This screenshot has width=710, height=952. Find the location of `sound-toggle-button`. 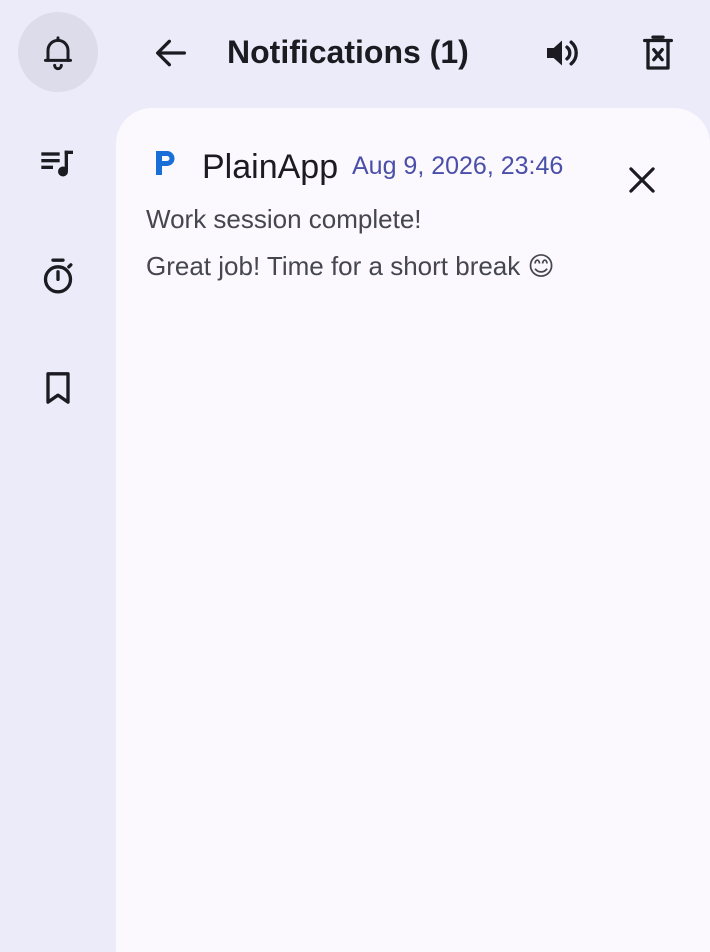

sound-toggle-button is located at coordinates (562, 53).